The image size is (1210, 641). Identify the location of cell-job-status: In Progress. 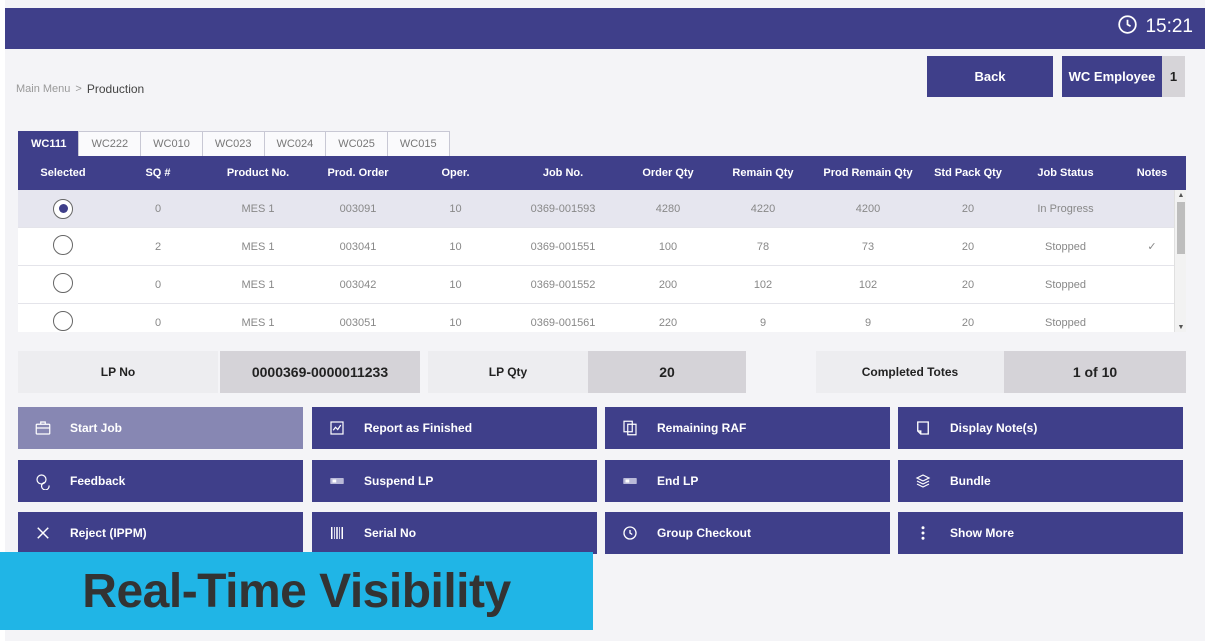
(1065, 208).